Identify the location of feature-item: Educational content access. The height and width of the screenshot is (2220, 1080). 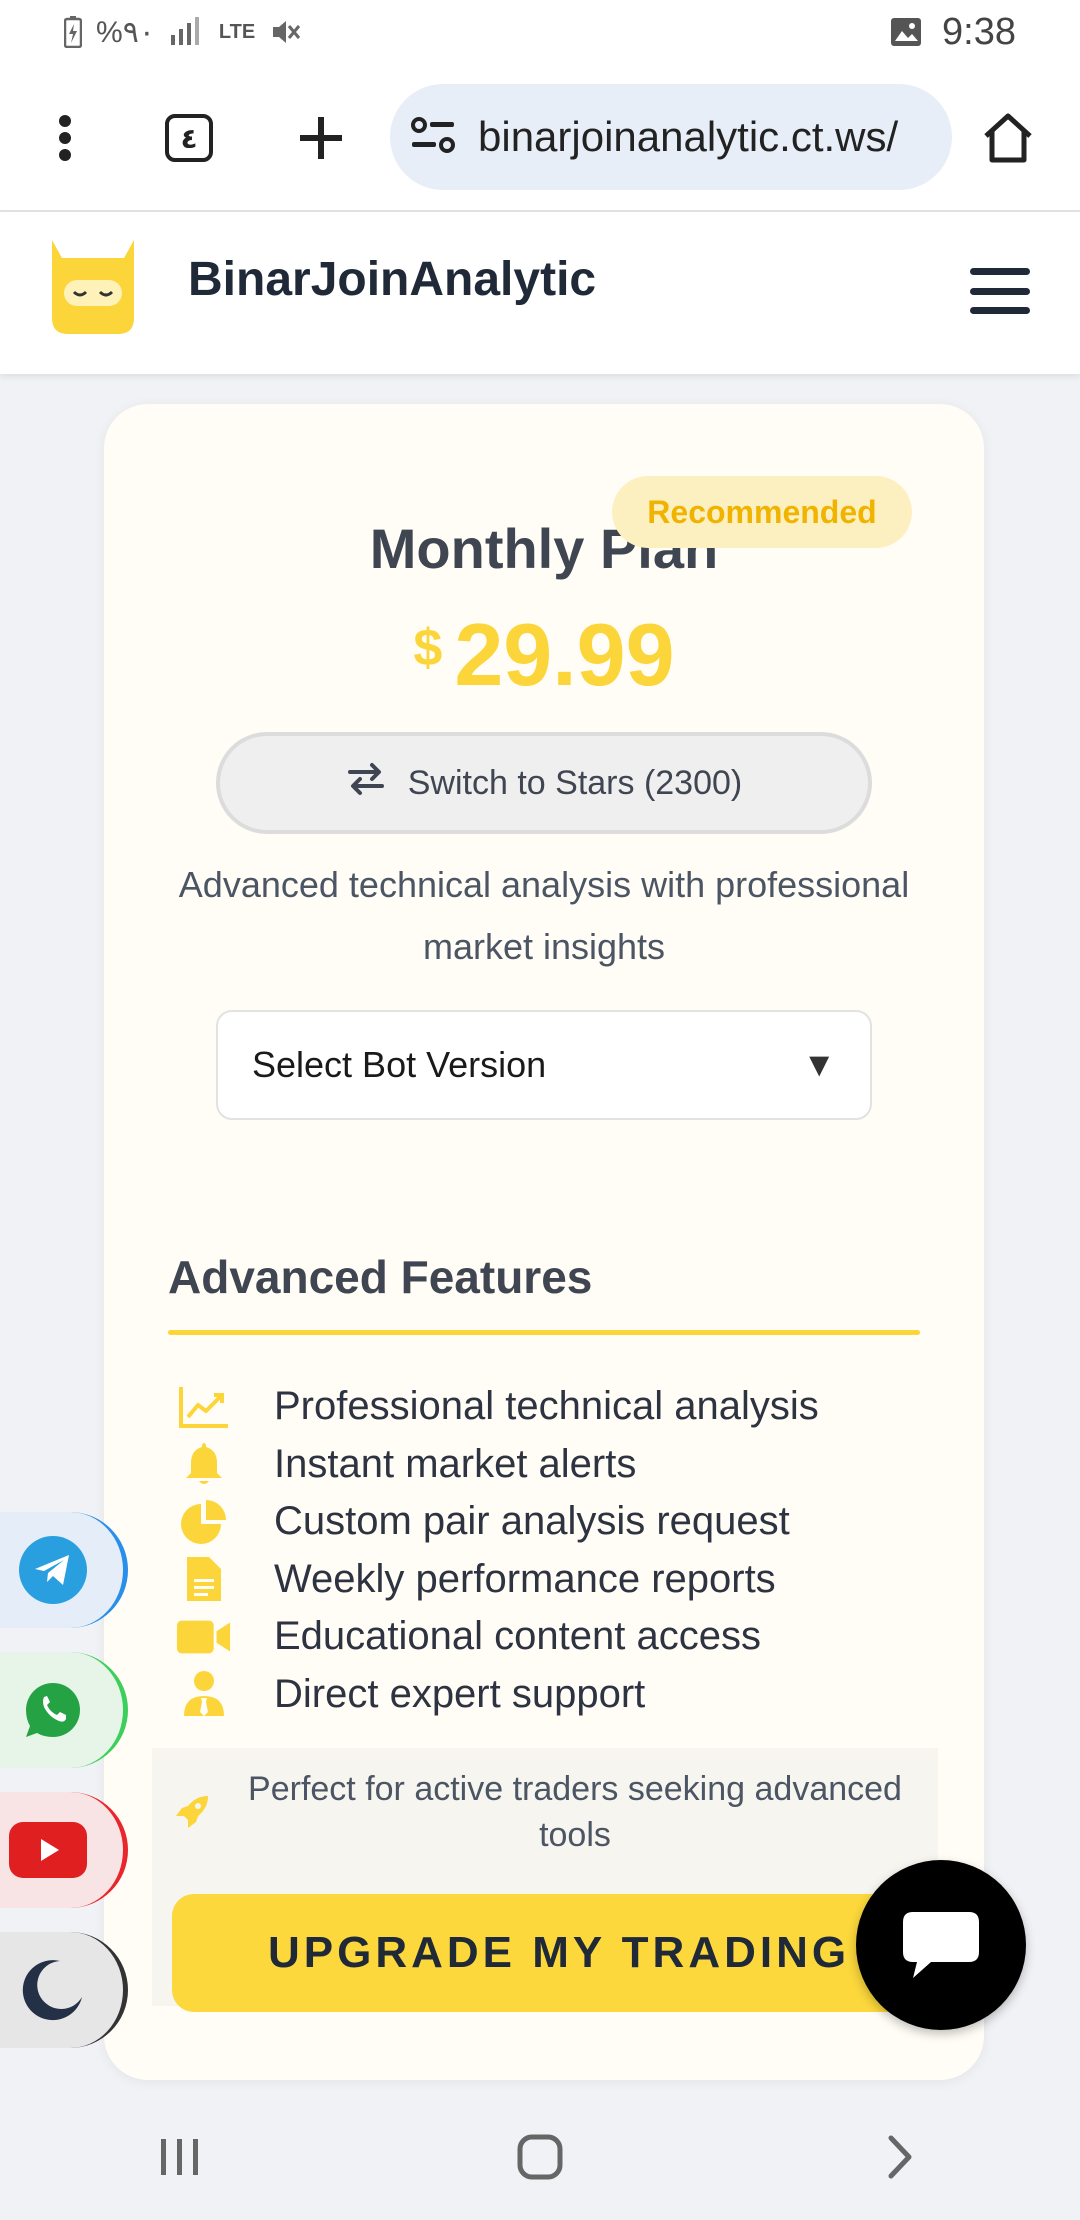
(556, 1637).